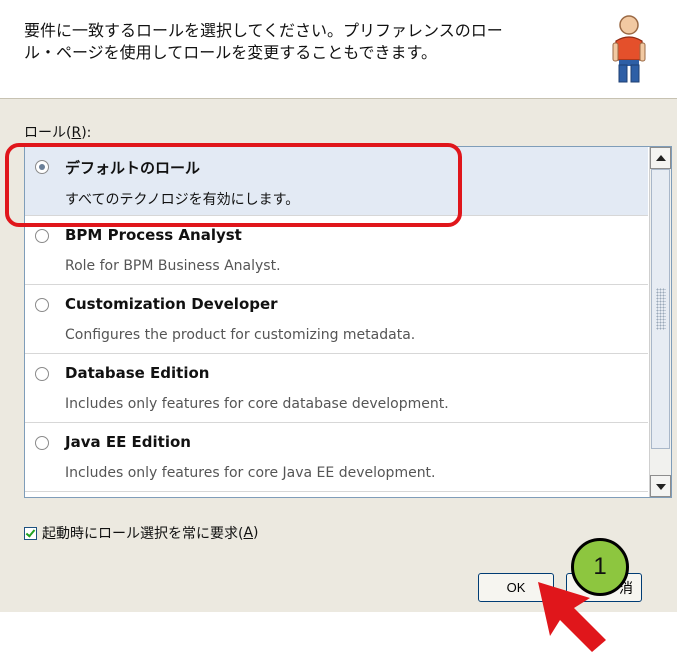  Describe the element at coordinates (336, 181) in the screenshot. I see `role-item-default: デフォルトのロール すべてのテクノロジを有効にします。` at that location.